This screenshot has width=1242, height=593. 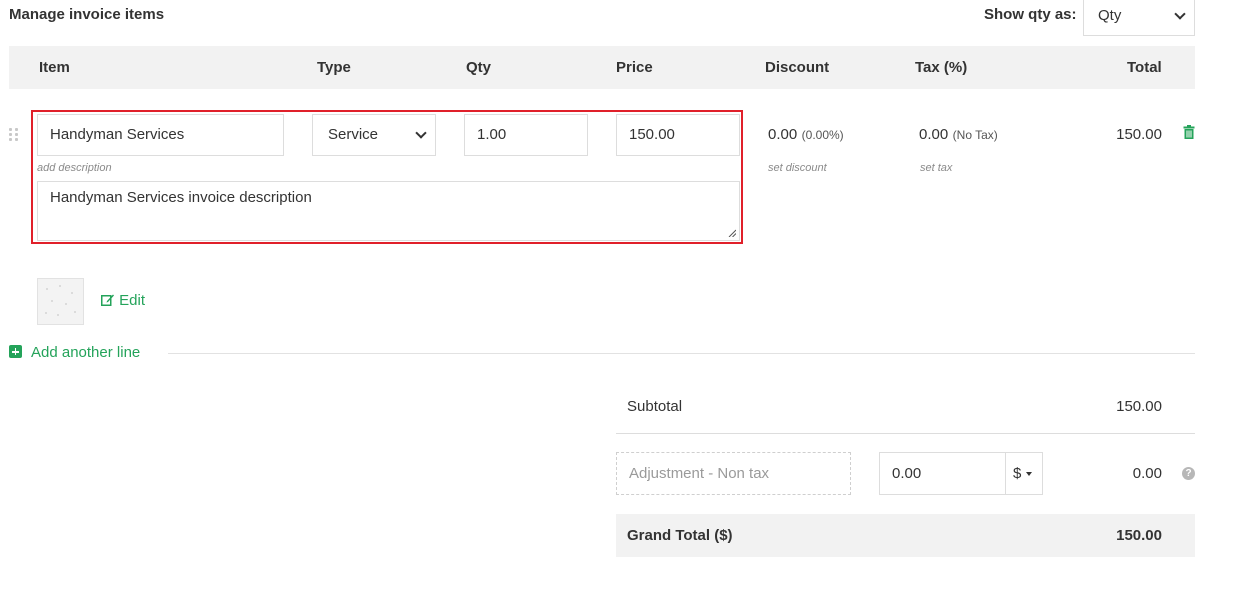 I want to click on column-header-total: Total, so click(x=1144, y=67).